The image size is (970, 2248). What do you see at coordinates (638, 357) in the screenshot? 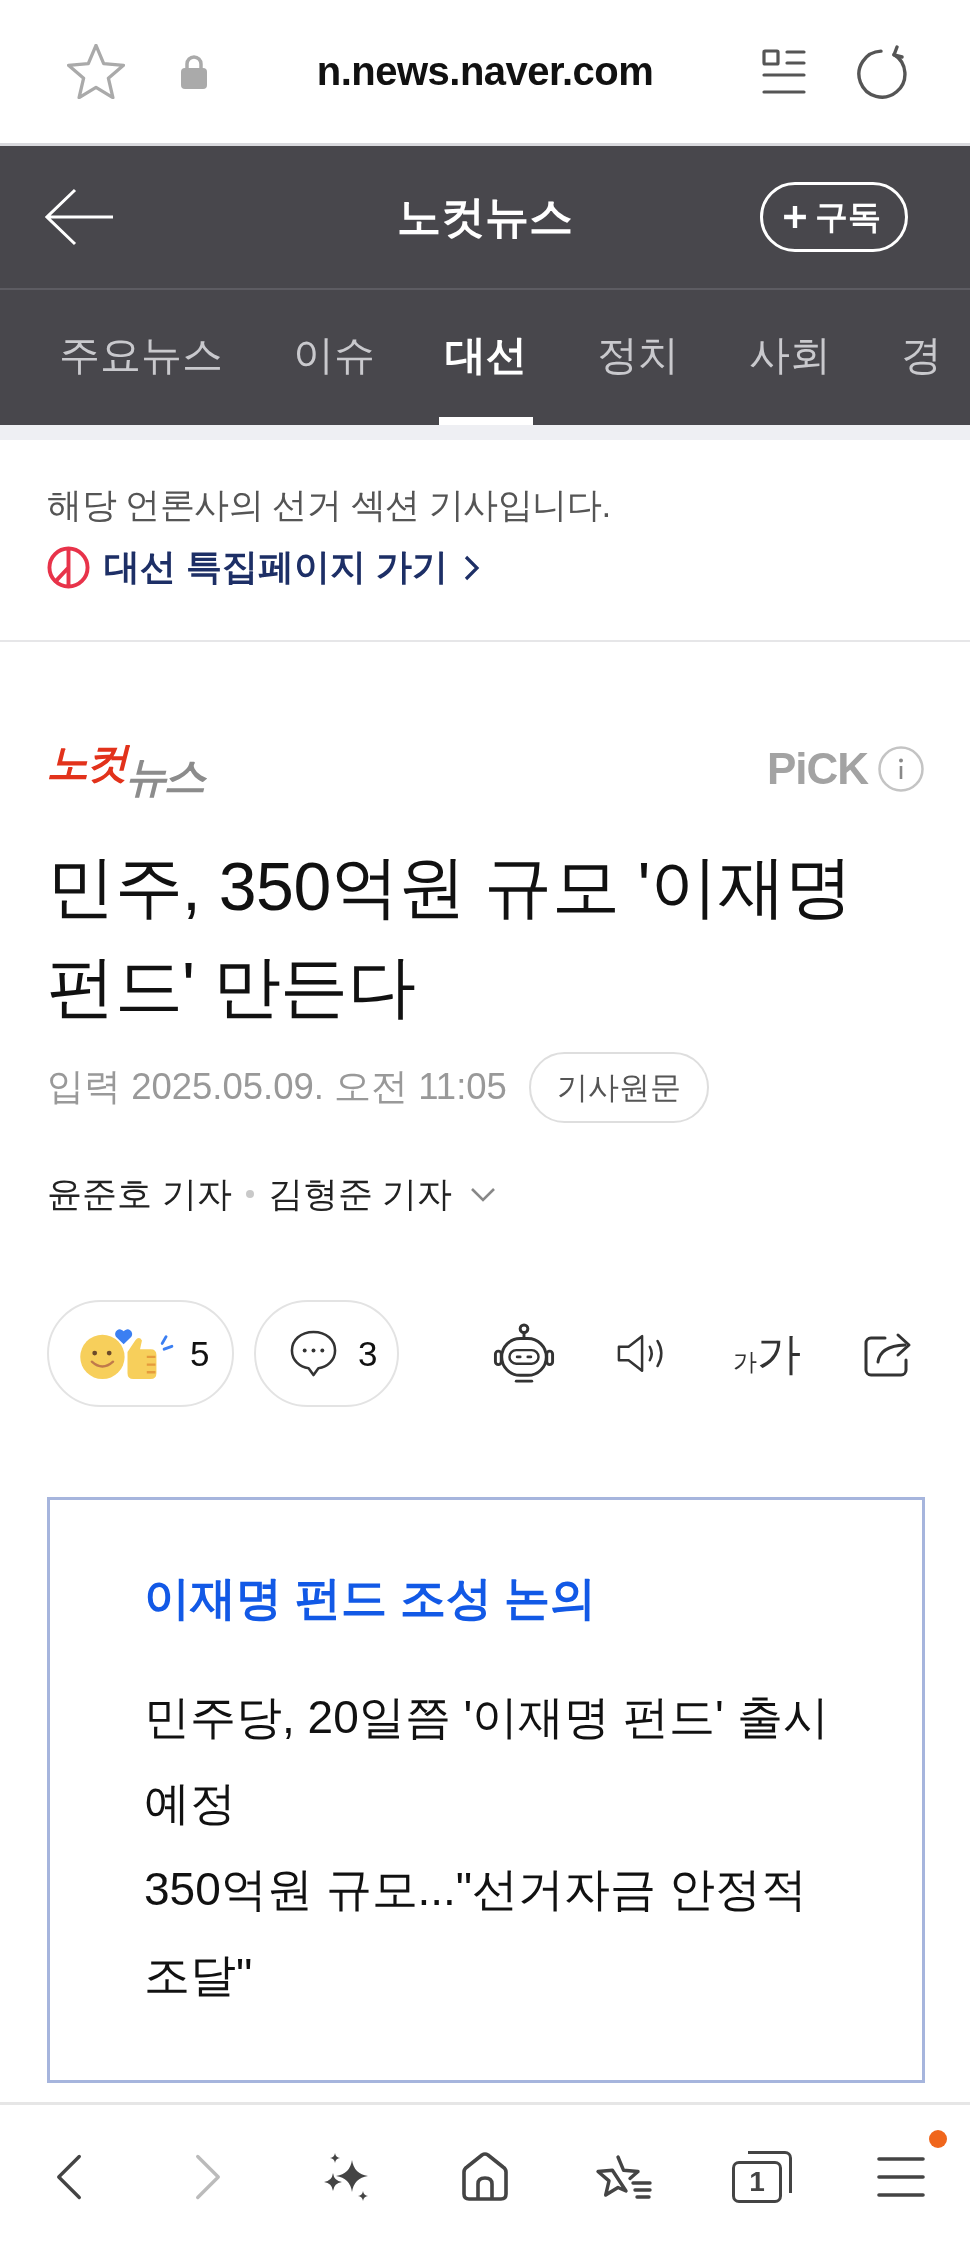
I see `category-tab: 정치` at bounding box center [638, 357].